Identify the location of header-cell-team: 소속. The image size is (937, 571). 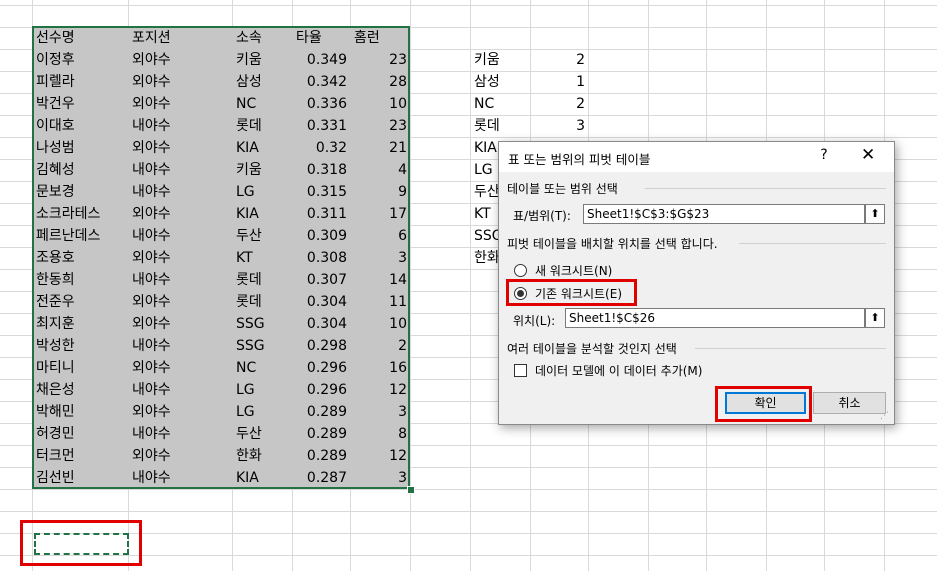
(262, 38).